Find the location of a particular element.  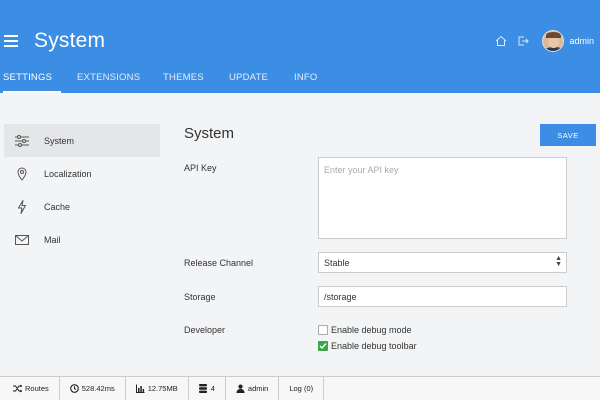

api-key-label: API Key is located at coordinates (200, 168).